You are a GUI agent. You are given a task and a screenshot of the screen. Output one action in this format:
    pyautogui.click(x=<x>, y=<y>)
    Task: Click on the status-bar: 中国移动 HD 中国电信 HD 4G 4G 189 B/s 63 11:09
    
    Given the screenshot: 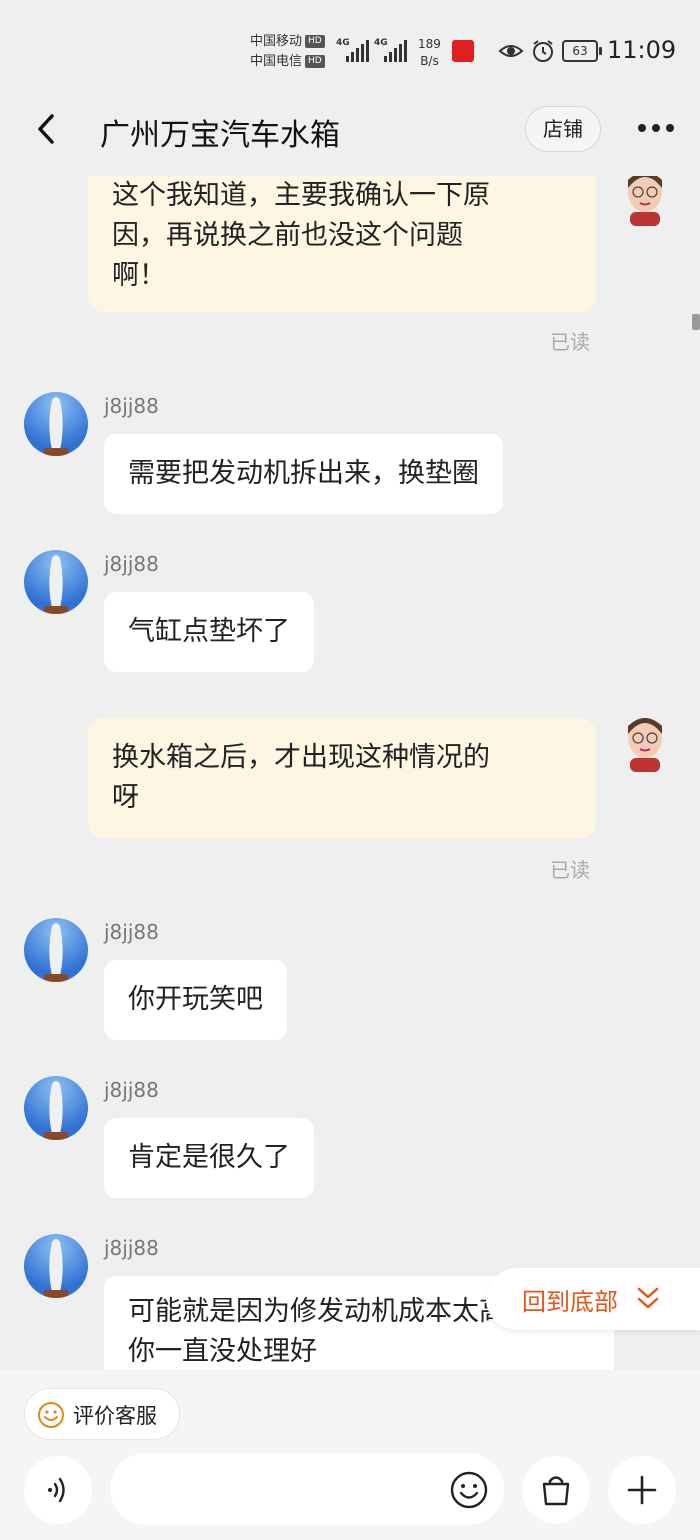 What is the action you would take?
    pyautogui.click(x=350, y=48)
    